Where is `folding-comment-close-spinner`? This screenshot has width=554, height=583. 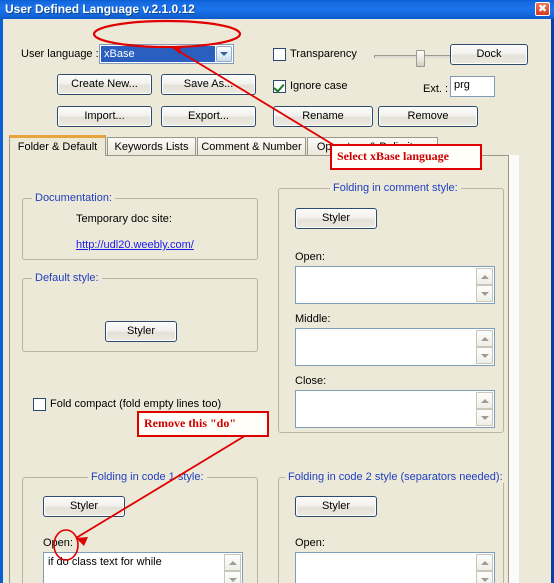 folding-comment-close-spinner is located at coordinates (484, 409).